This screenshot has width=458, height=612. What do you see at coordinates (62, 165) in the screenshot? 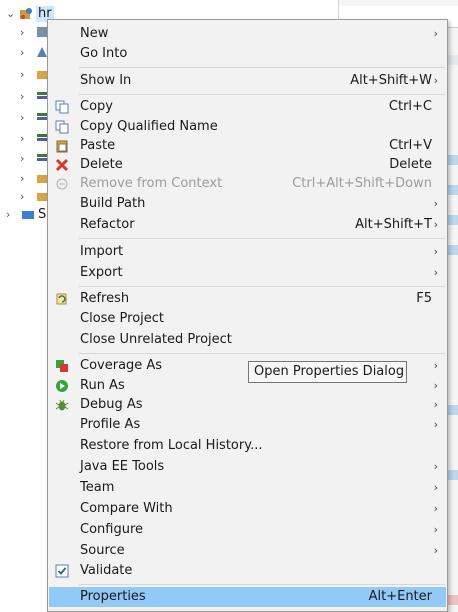
I see `delete-icon` at bounding box center [62, 165].